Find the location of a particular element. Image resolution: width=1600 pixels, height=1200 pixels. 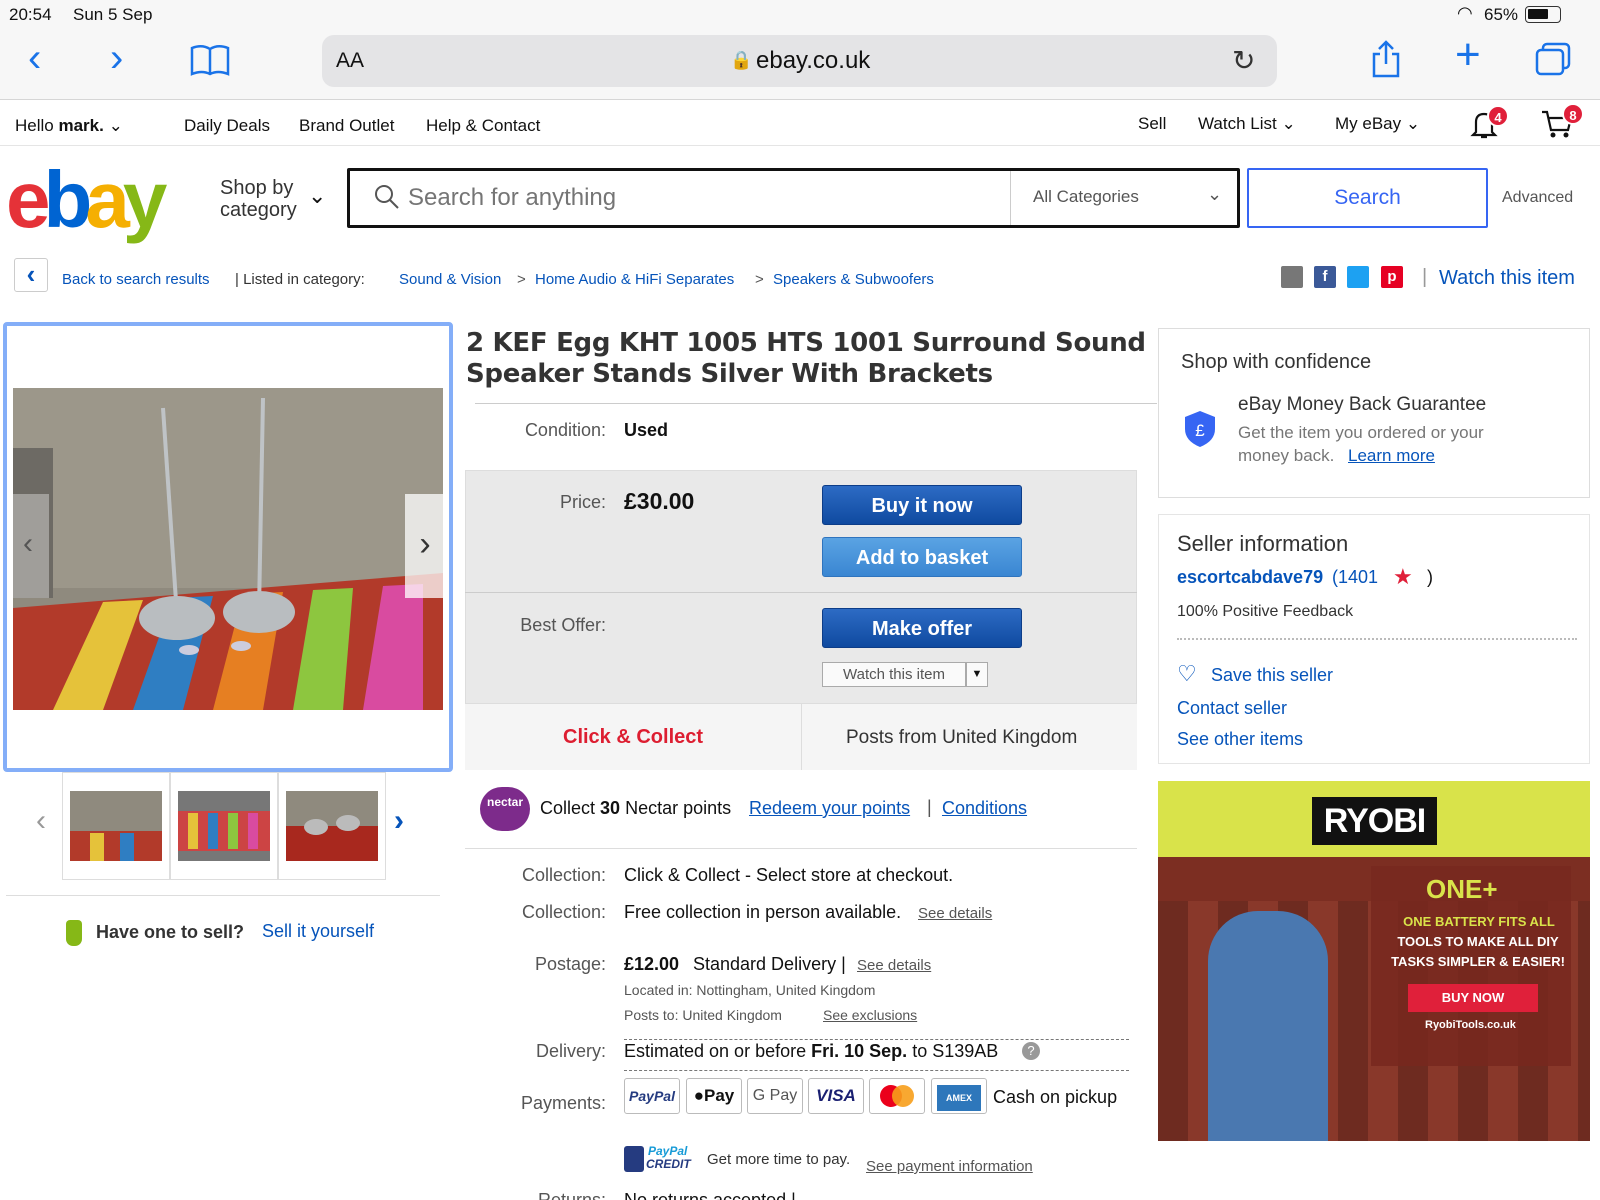

back-arrow-icon: ‹ is located at coordinates (31, 275).